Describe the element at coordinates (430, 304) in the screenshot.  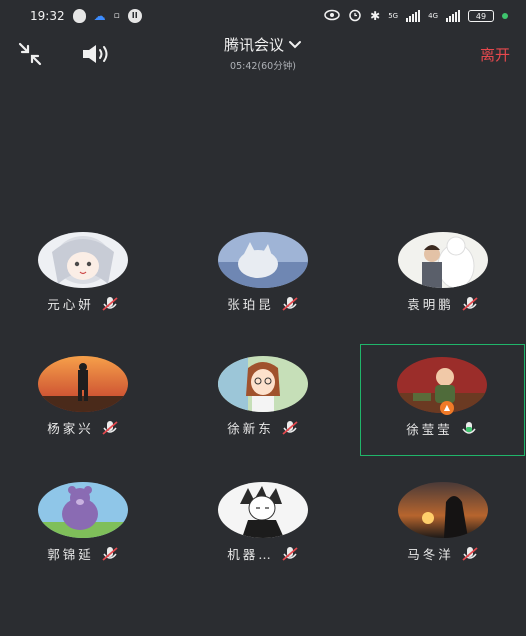
I see `participant-name: 袁明鹏` at that location.